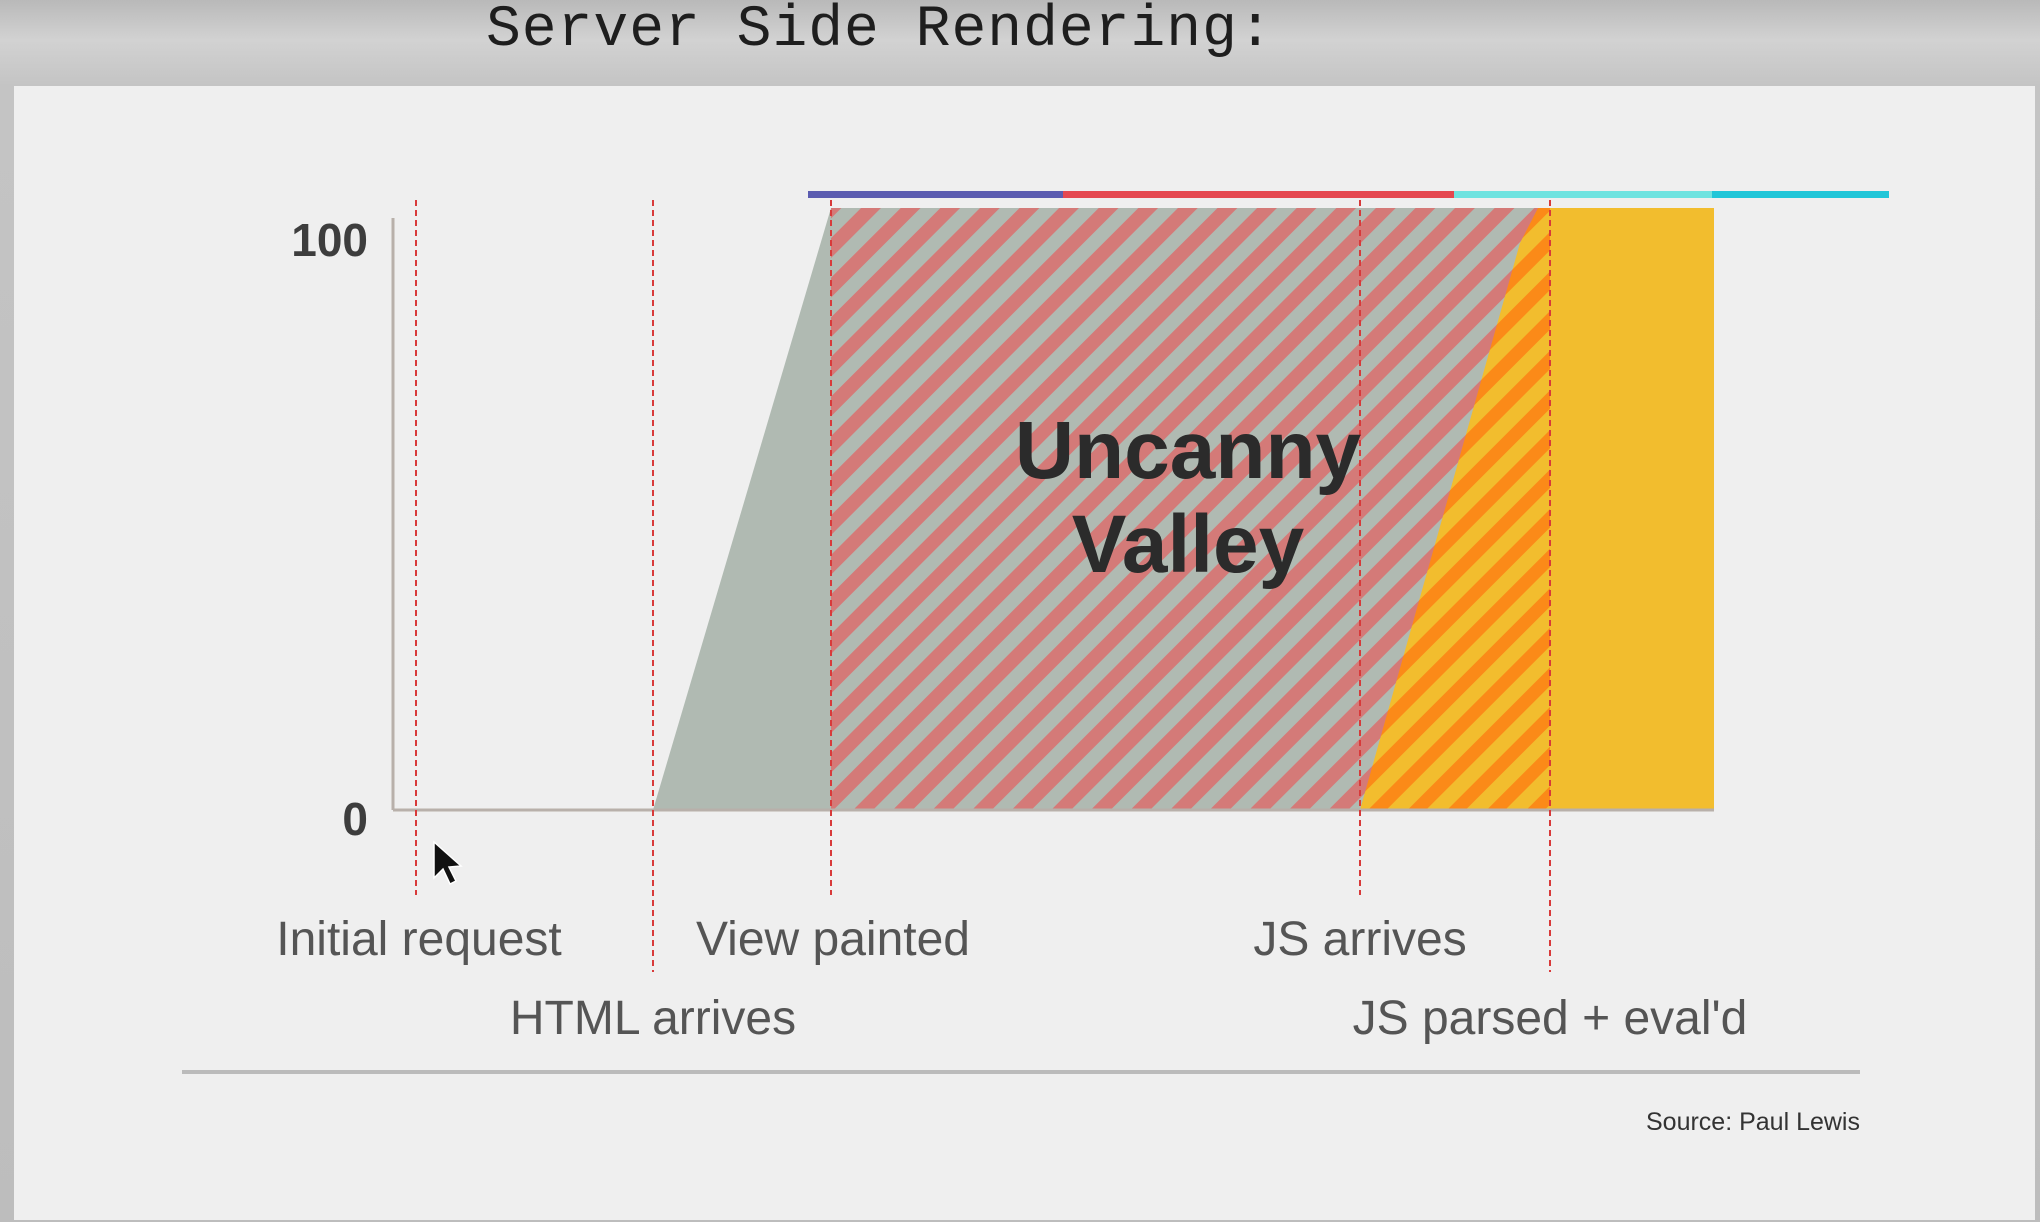 The image size is (2040, 1222). Describe the element at coordinates (833, 939) in the screenshot. I see `milestone-label: View painted` at that location.